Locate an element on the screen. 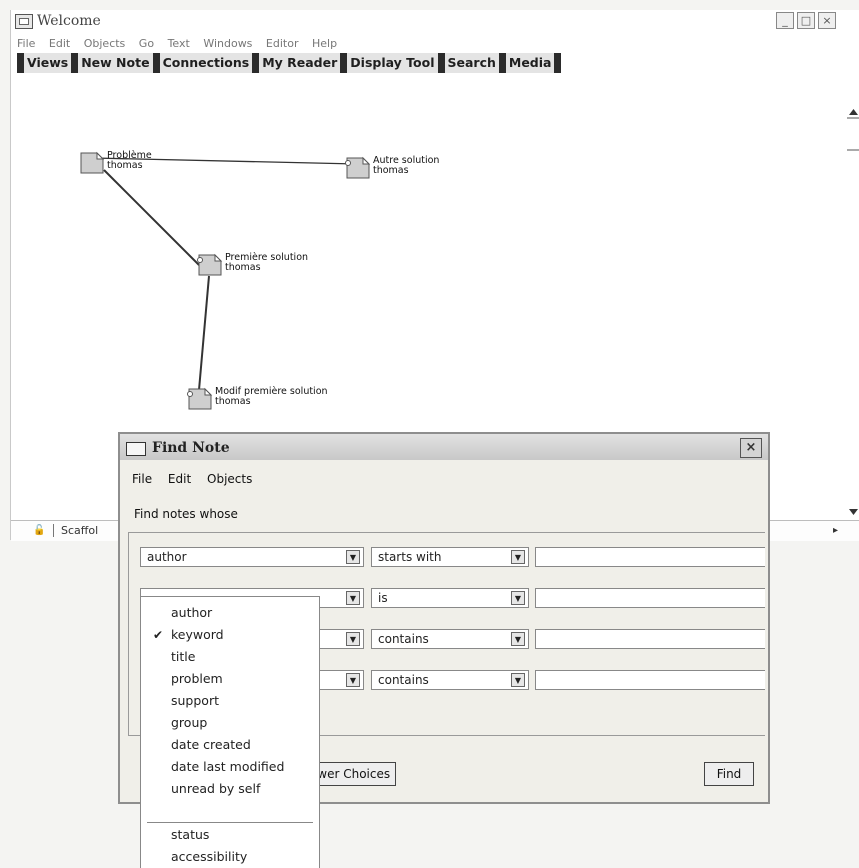 This screenshot has width=859, height=868. dropdown-item-accessibility: accessibility is located at coordinates (230, 857).